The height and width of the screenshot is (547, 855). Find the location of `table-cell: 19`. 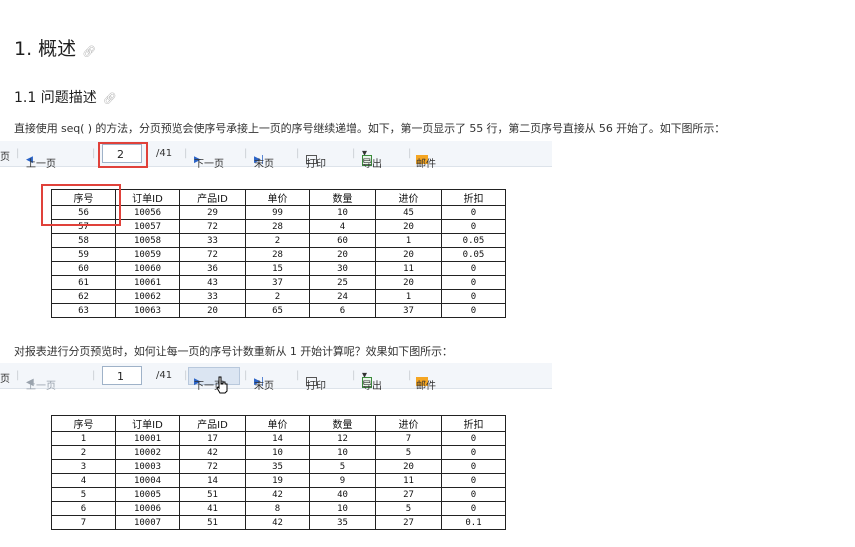

table-cell: 19 is located at coordinates (277, 480).